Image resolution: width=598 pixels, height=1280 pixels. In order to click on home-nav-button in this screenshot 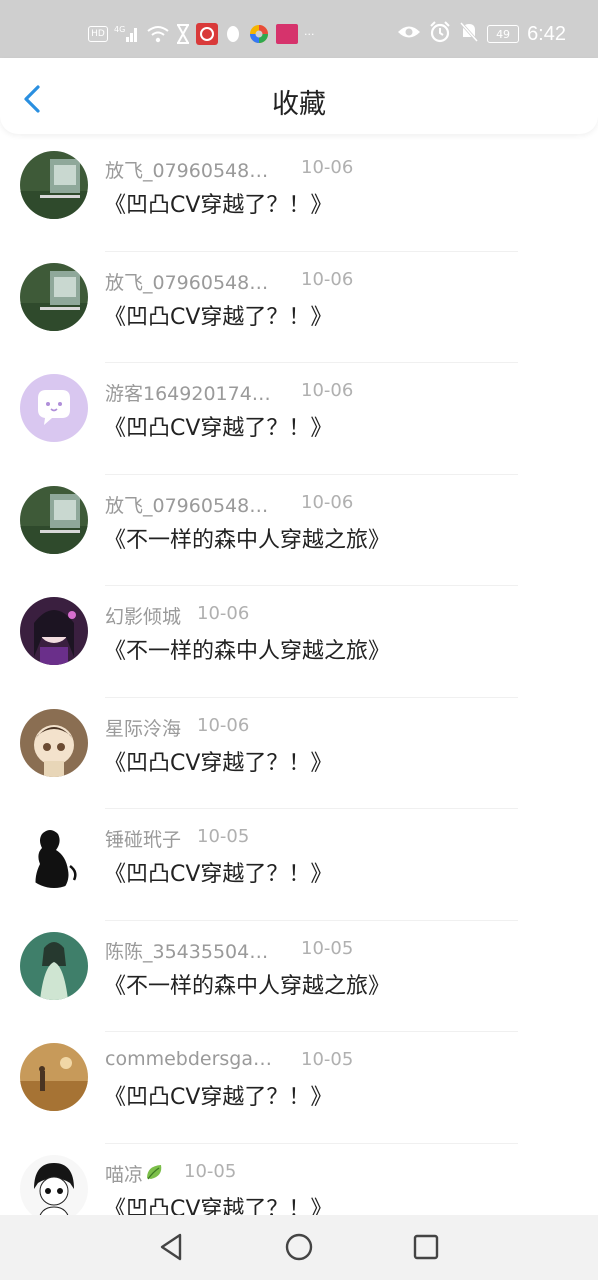, I will do `click(299, 1247)`.